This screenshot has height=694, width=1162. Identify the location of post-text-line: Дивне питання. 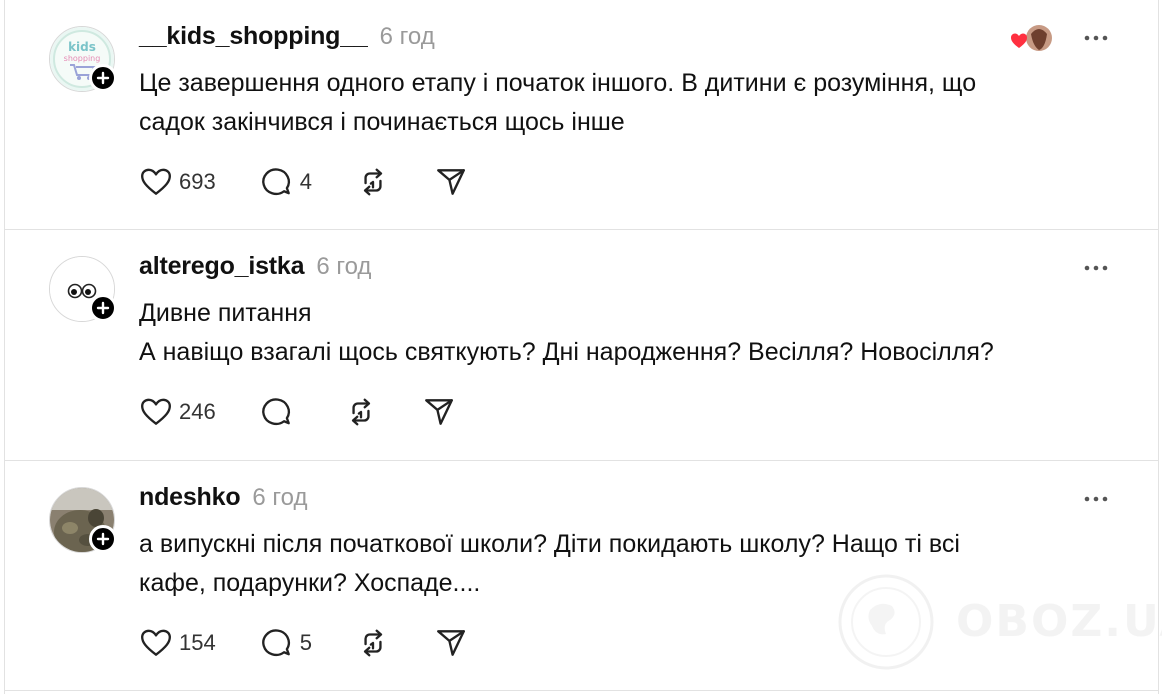
(225, 313).